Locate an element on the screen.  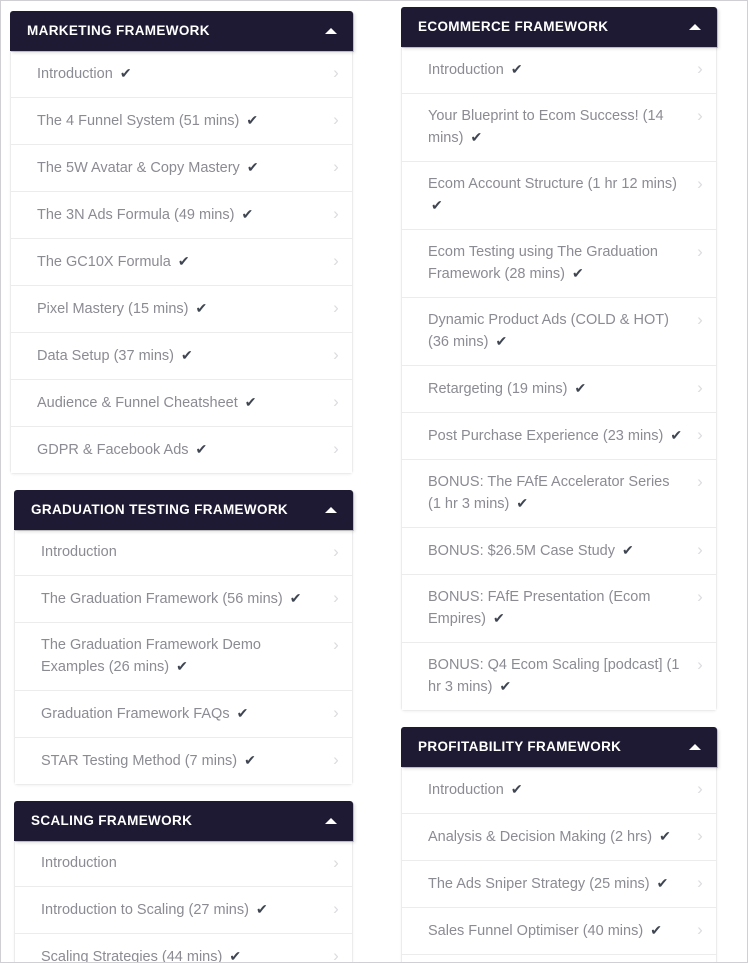
lesson-row: The GC10X Formula ✔ › is located at coordinates (181, 262).